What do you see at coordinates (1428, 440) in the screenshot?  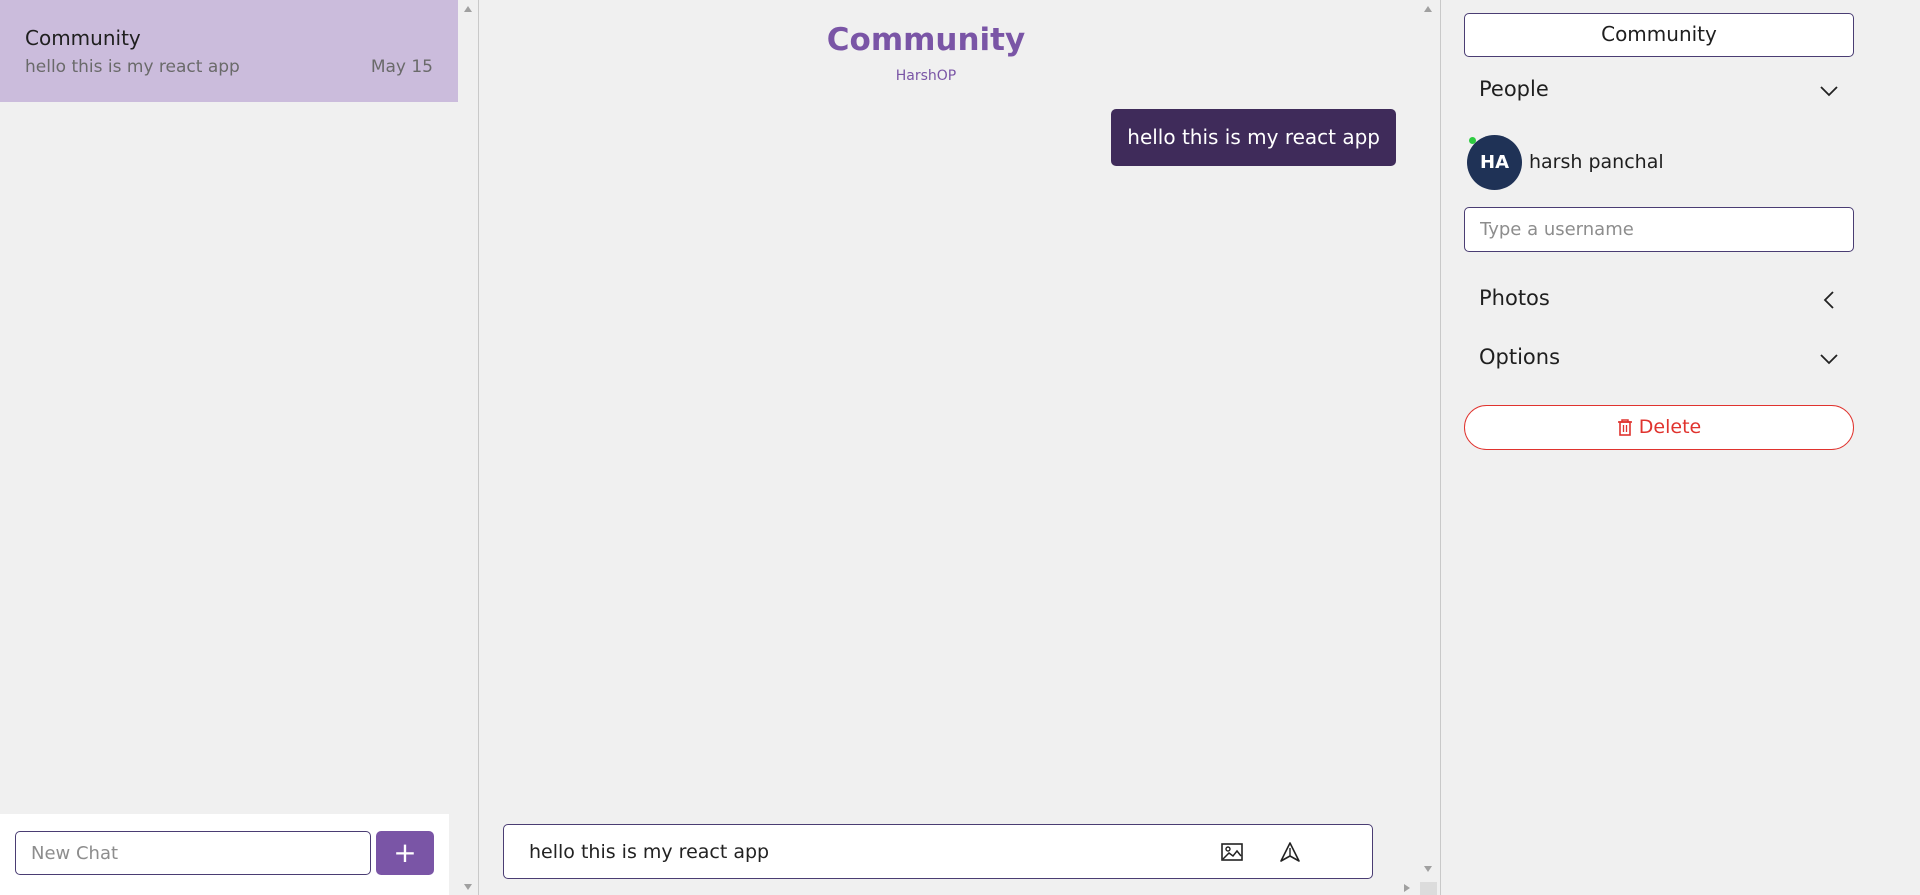 I see `chat-feed-scrollbar` at bounding box center [1428, 440].